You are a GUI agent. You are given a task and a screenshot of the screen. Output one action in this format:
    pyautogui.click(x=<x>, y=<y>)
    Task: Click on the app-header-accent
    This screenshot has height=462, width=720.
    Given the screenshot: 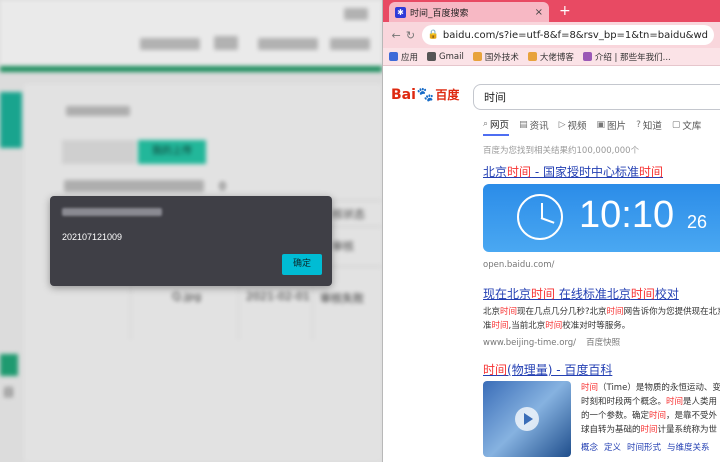 What is the action you would take?
    pyautogui.click(x=191, y=69)
    